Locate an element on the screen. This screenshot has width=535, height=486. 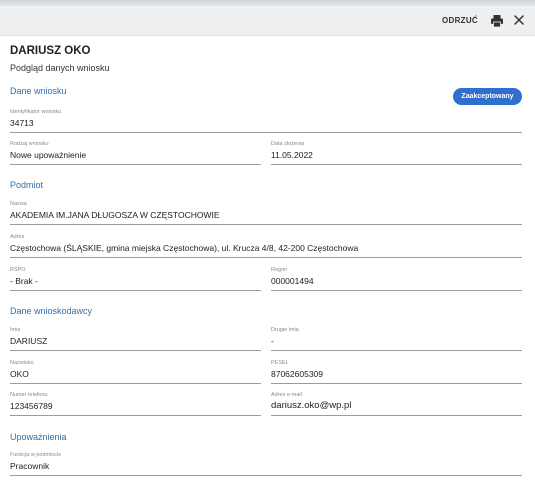
status-badge: Zaakceptowany is located at coordinates (487, 96).